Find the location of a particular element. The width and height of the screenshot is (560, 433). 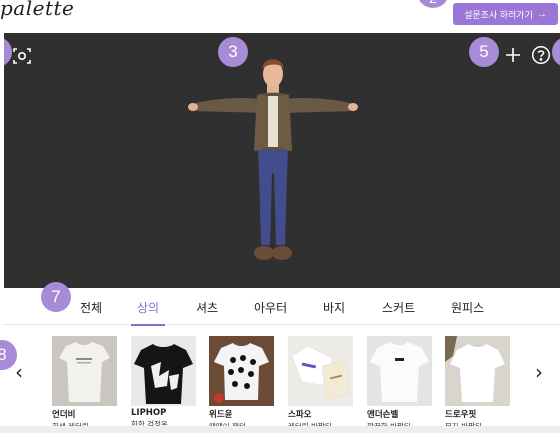

tab-tops: 상의 is located at coordinates (148, 312).